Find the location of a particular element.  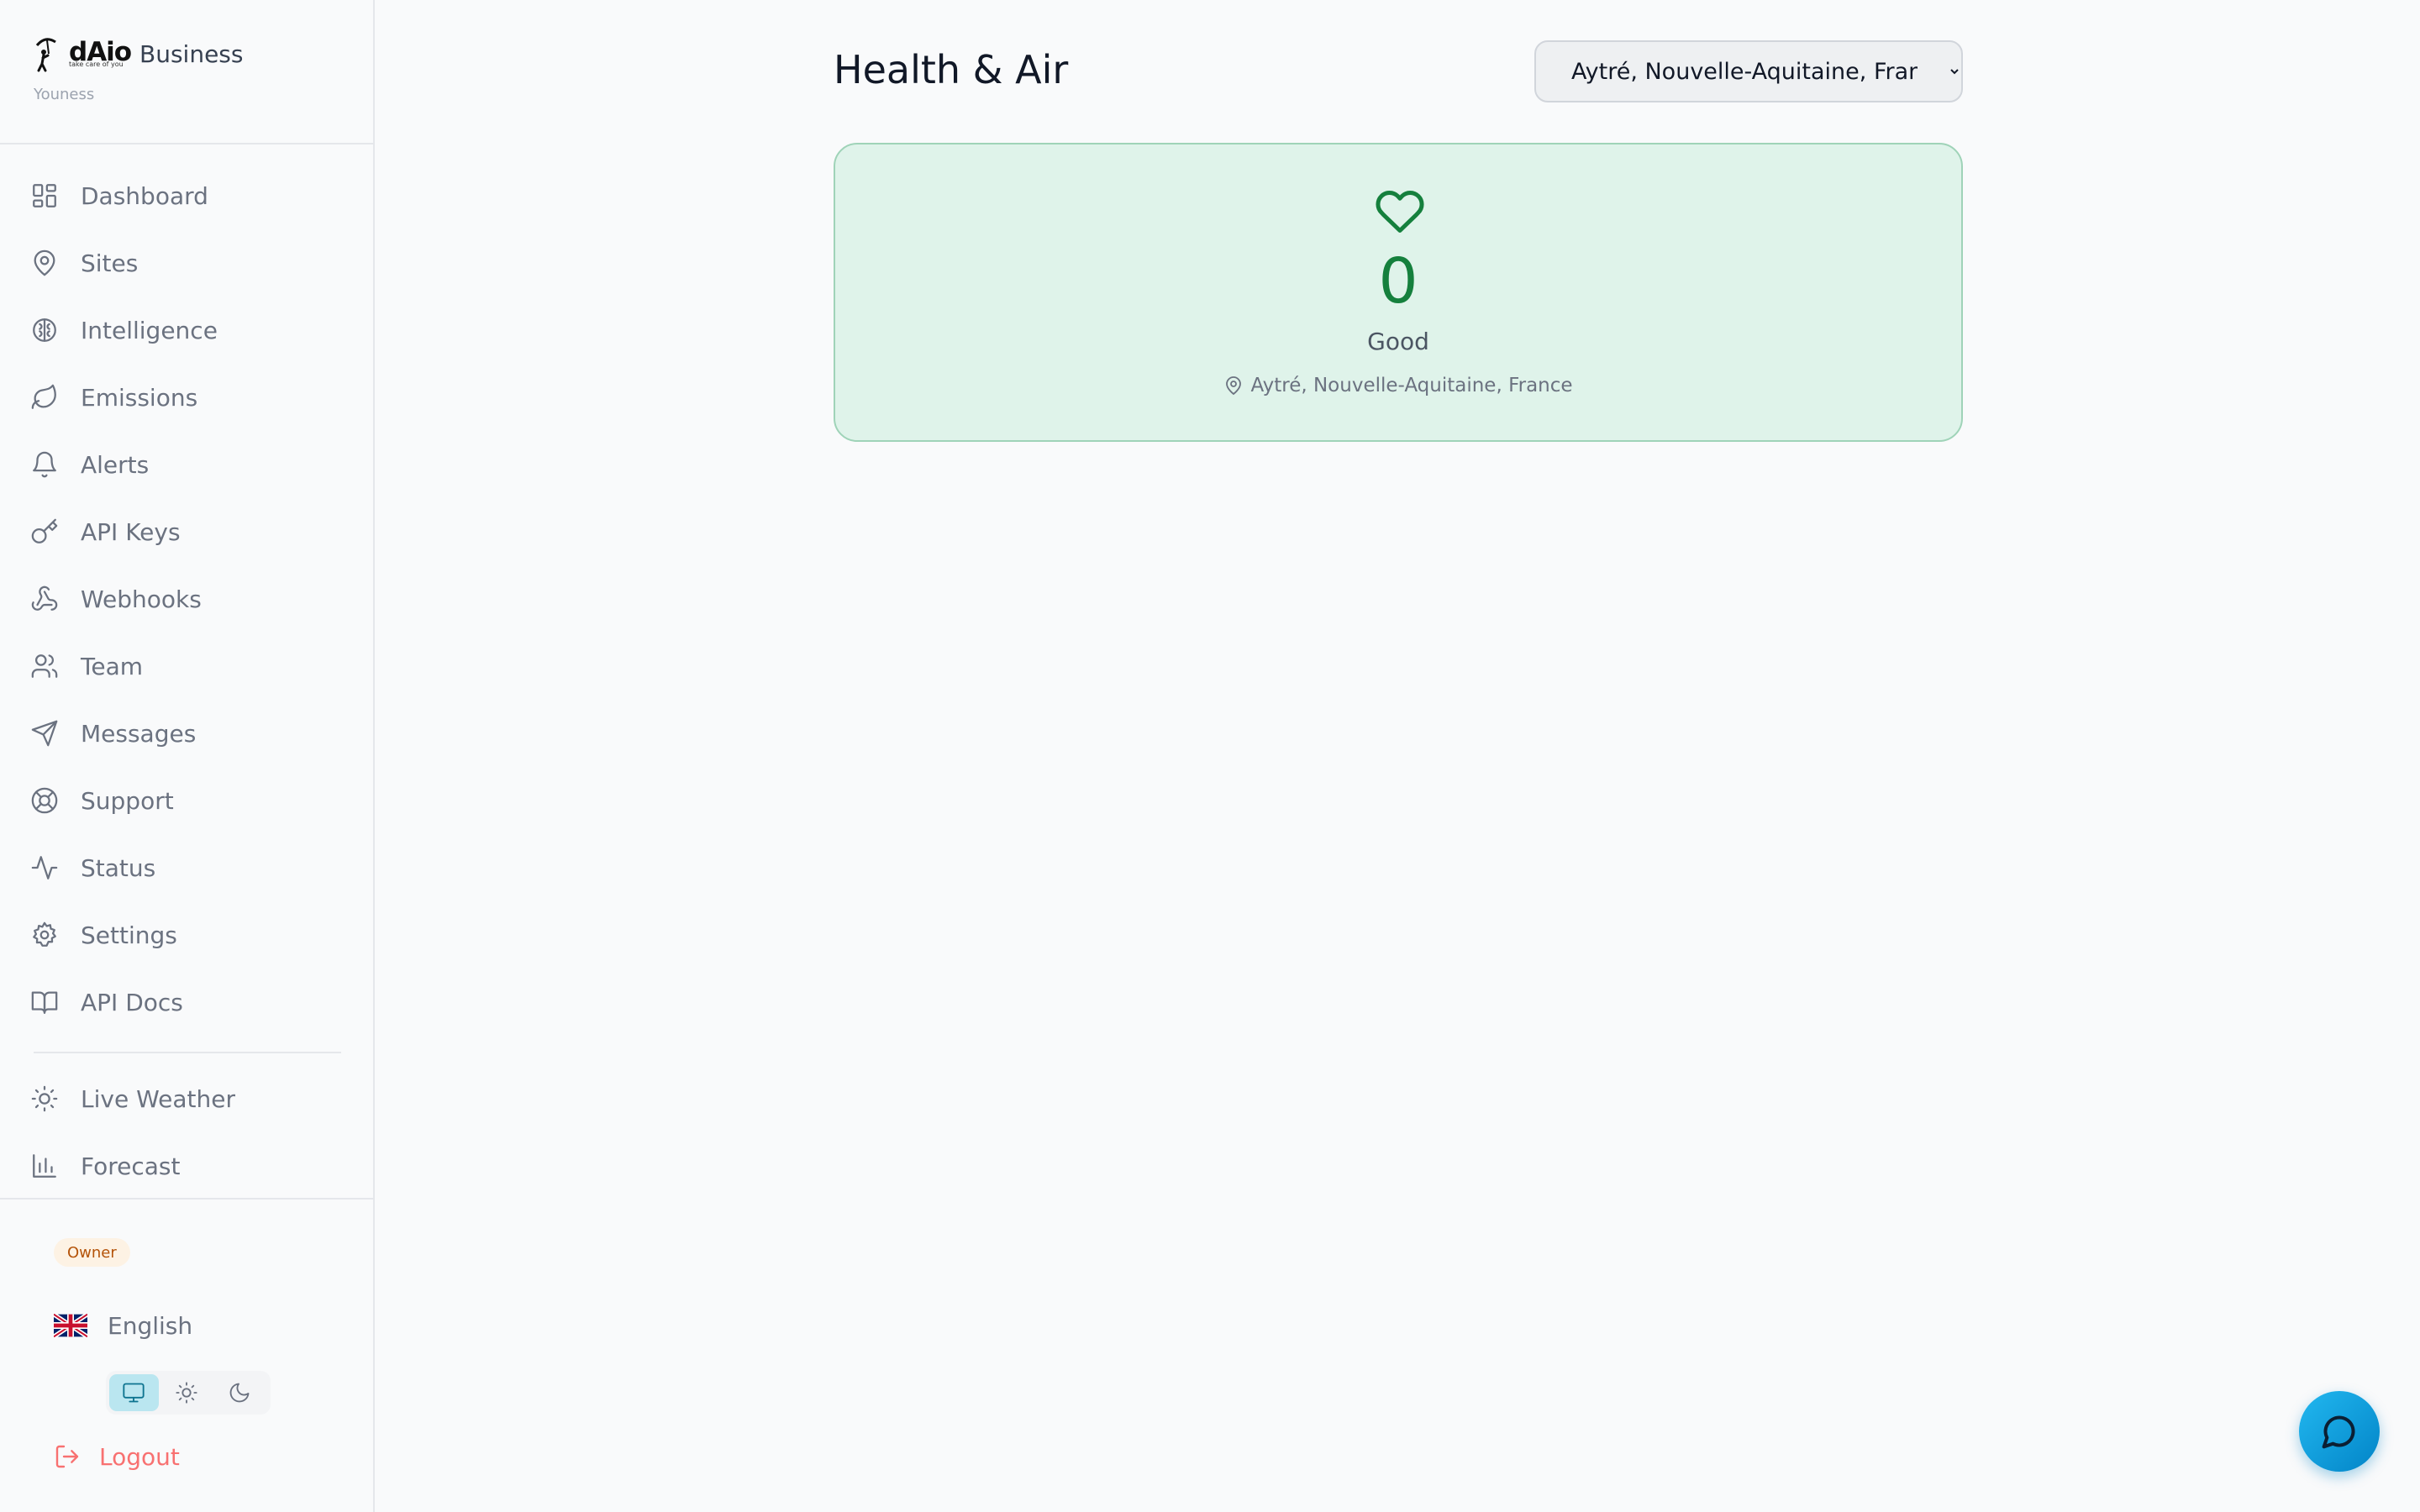

theme-switch is located at coordinates (188, 1393).